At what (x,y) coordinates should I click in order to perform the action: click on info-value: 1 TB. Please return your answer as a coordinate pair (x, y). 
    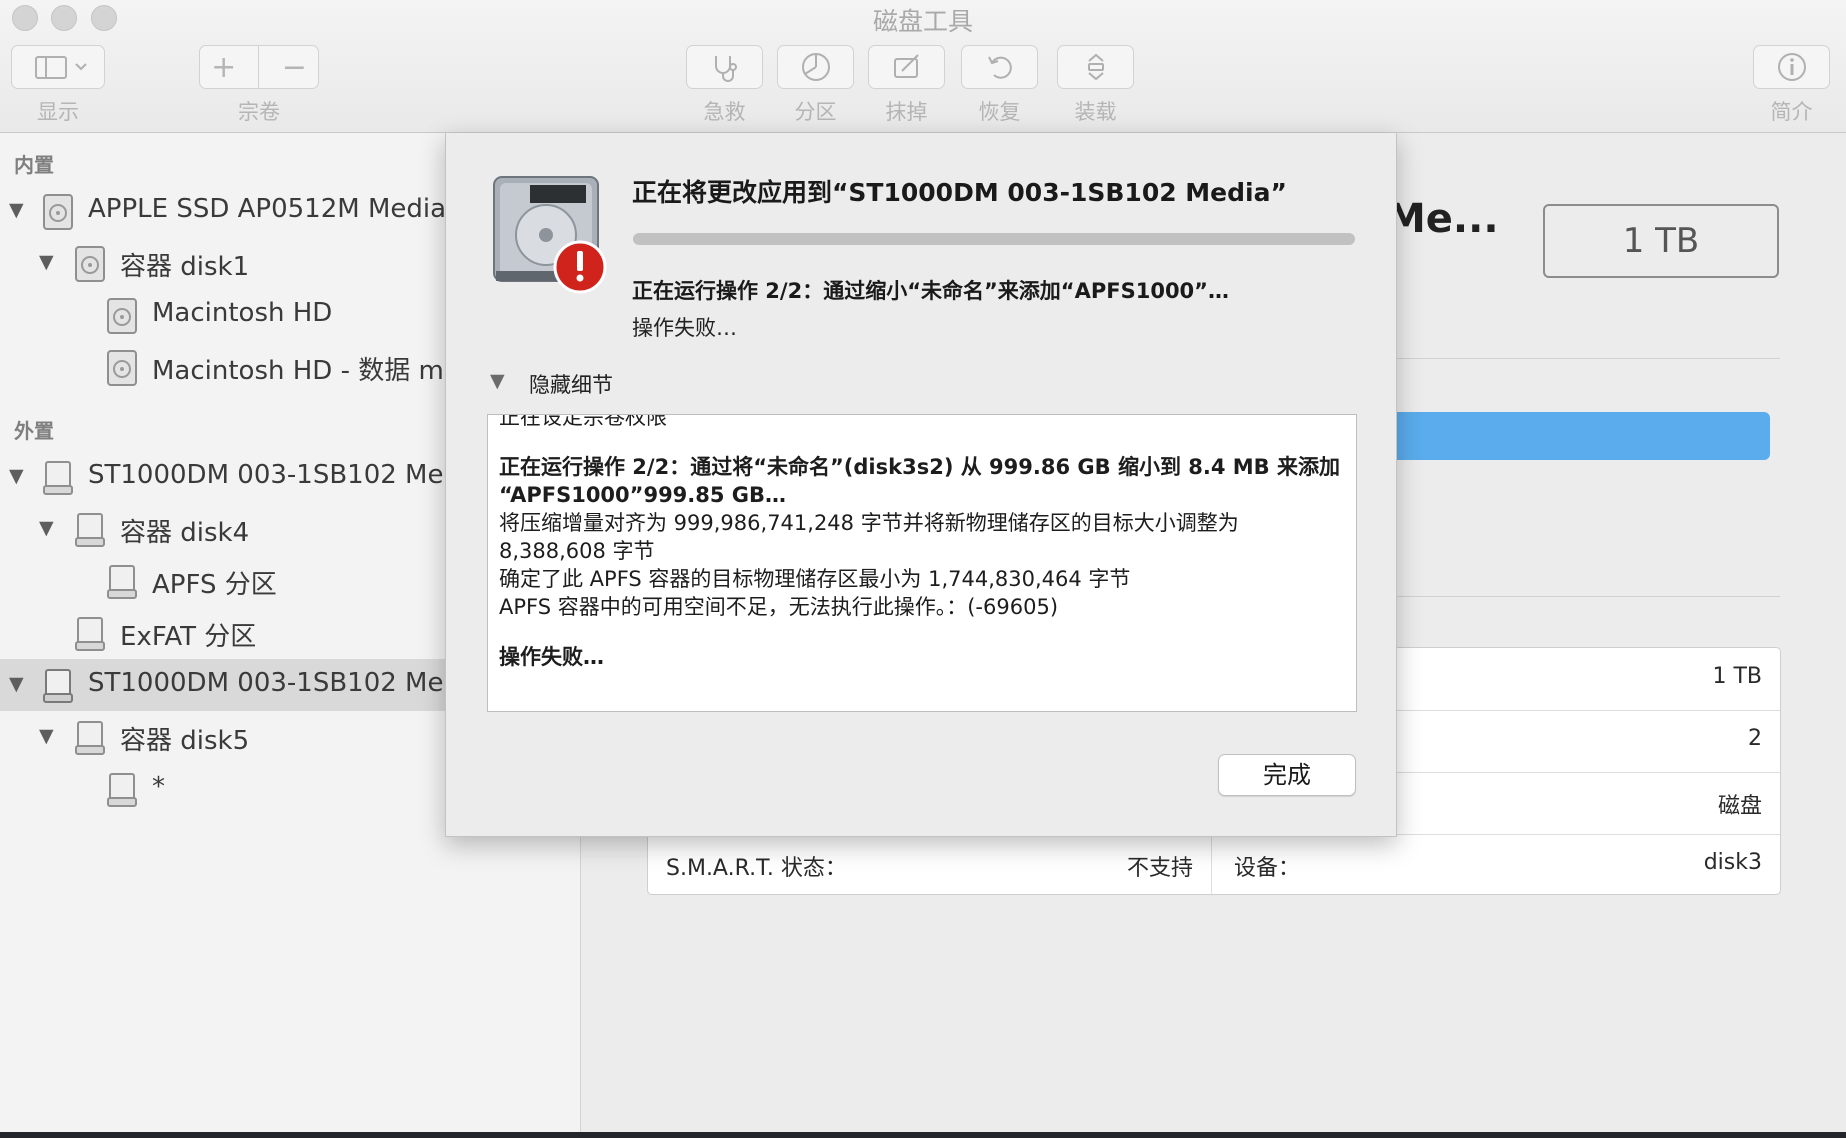
    Looking at the image, I should click on (1737, 676).